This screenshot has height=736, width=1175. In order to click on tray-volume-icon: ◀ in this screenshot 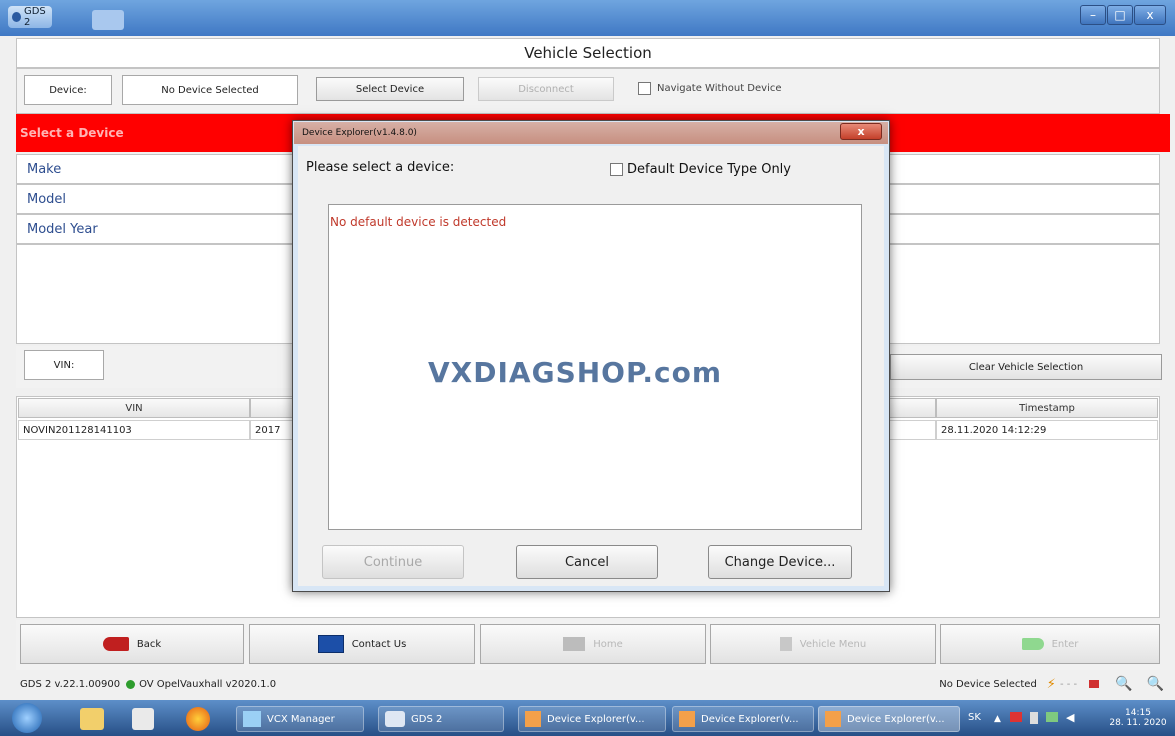, I will do `click(1070, 717)`.